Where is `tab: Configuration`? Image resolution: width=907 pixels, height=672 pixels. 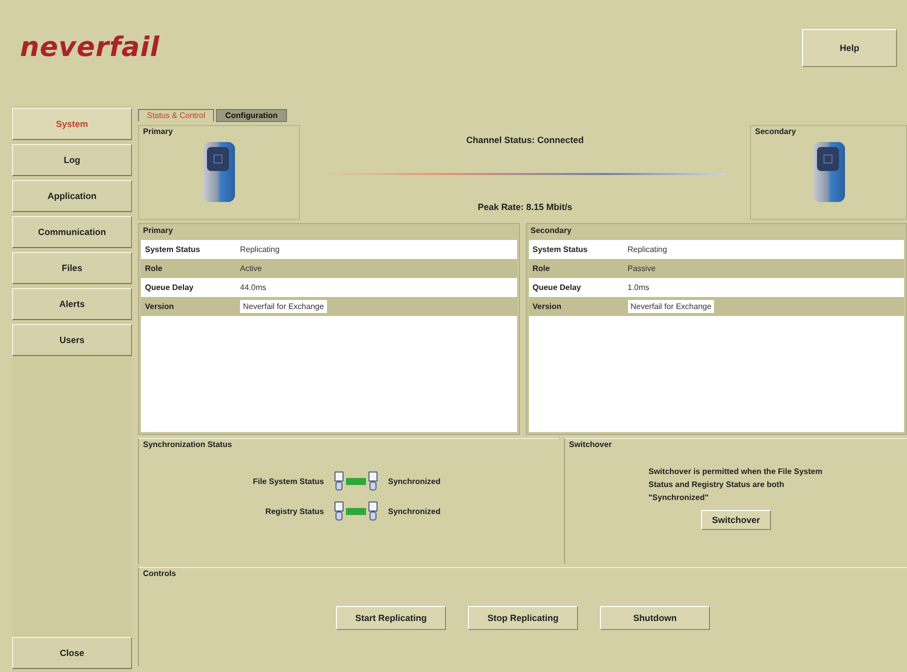 tab: Configuration is located at coordinates (251, 115).